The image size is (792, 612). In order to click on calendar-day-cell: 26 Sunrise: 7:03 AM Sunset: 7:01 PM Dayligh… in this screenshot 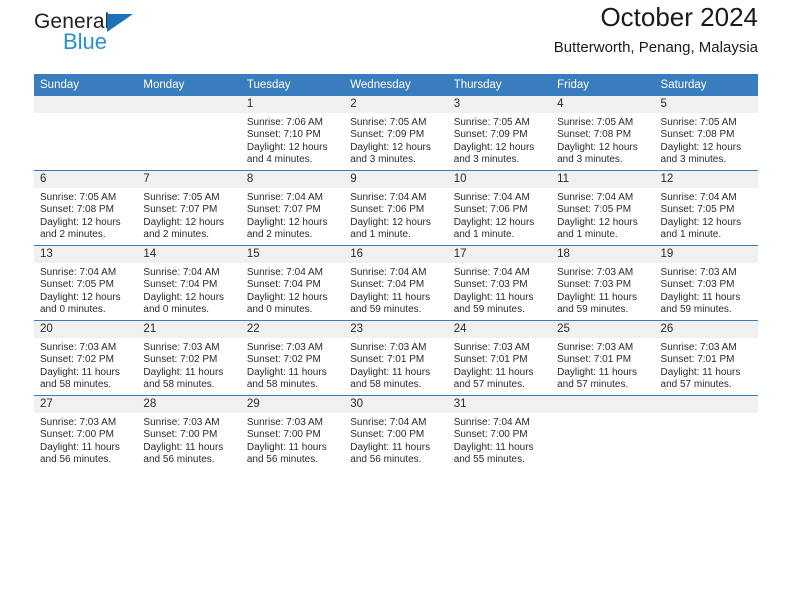, I will do `click(706, 358)`.